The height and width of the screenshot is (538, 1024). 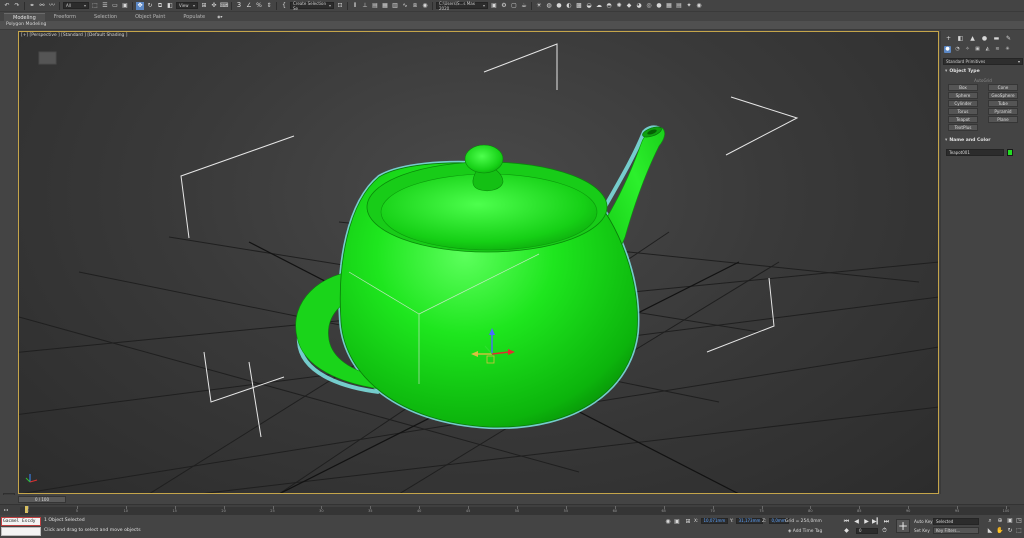 I want to click on go-to-start-icon: ⏮, so click(x=846, y=521).